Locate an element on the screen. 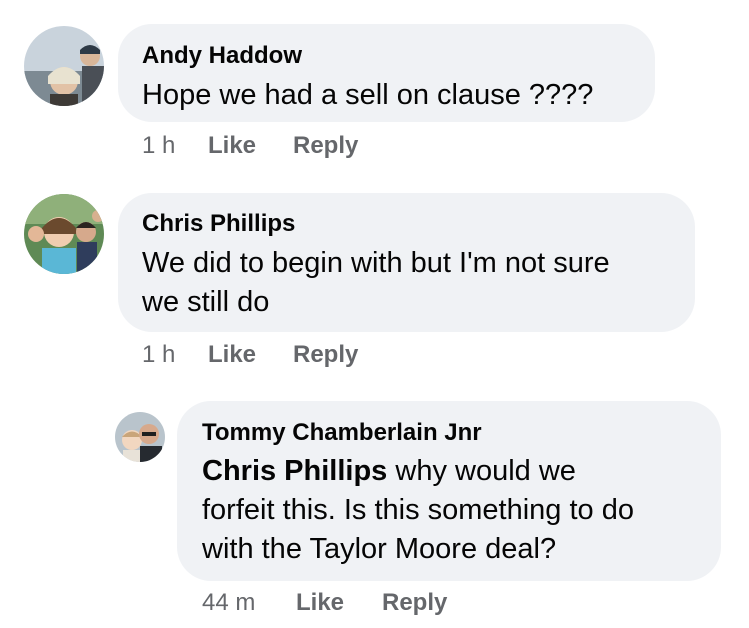  comment-author: Andy Haddow is located at coordinates (222, 56).